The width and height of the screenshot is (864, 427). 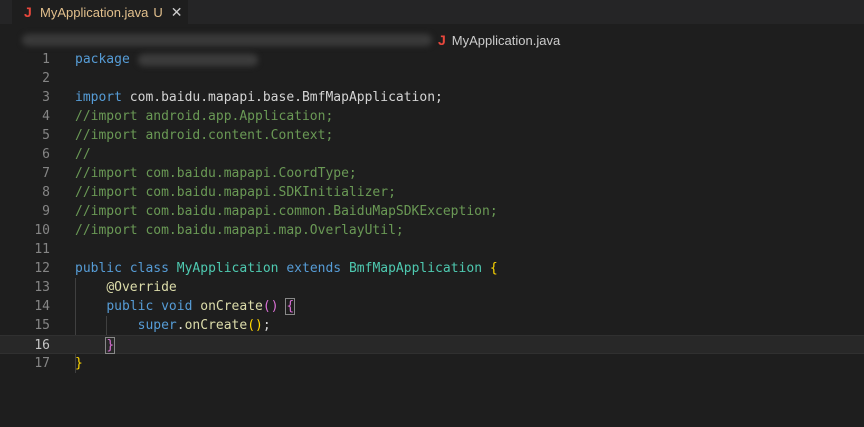 What do you see at coordinates (415, 268) in the screenshot?
I see `code-token: BmfMapApplication` at bounding box center [415, 268].